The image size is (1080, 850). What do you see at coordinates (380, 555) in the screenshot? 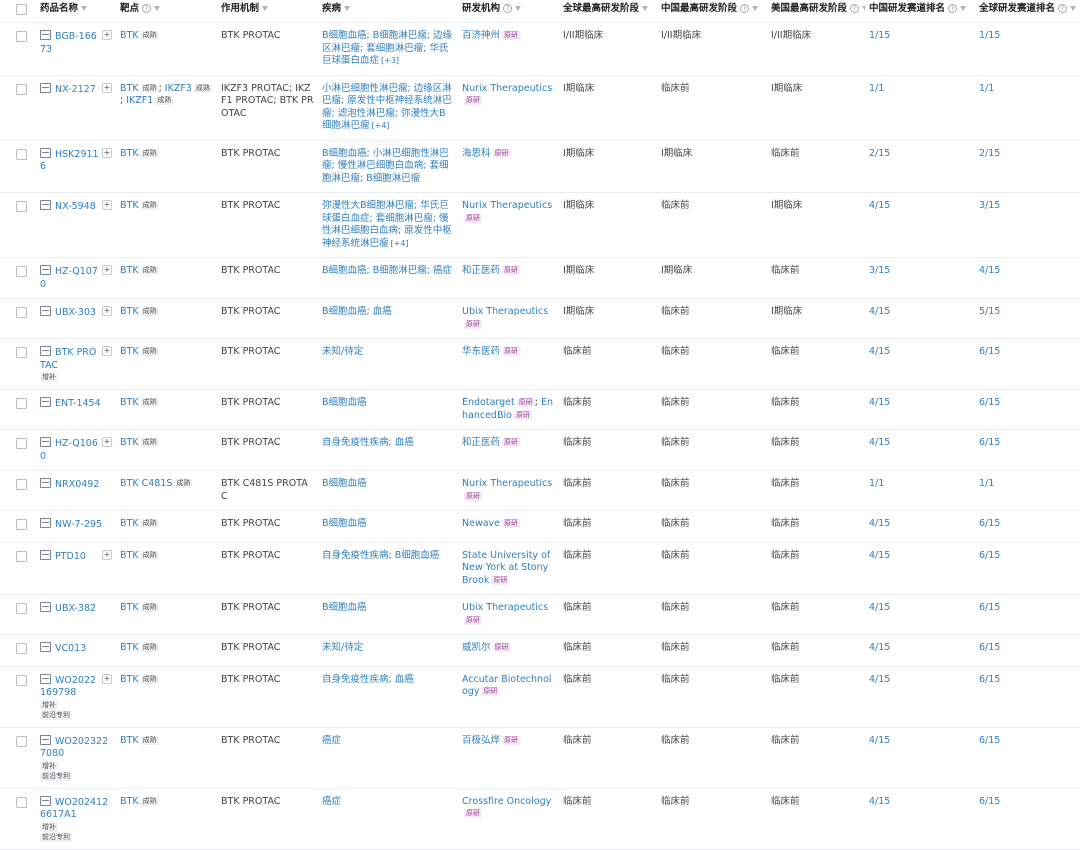
I see `disease-link: 自身免疫性疾病; B细胞血癌` at bounding box center [380, 555].